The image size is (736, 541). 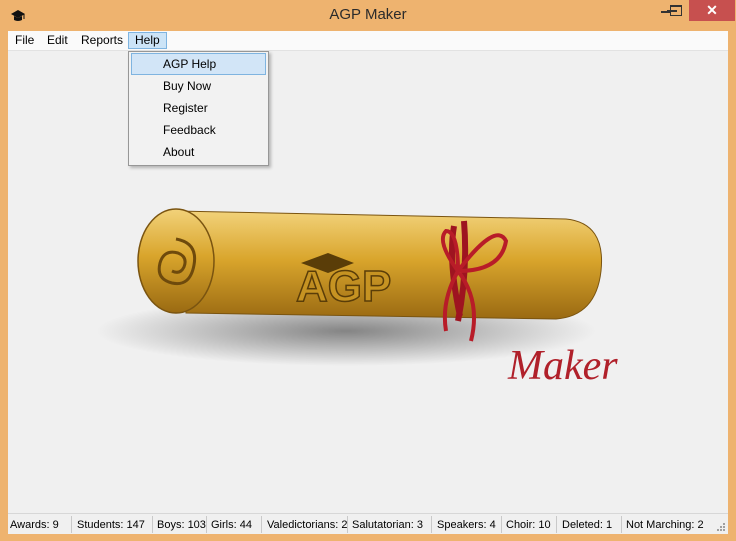 I want to click on status-salutatorian: Salutatorian: 3, so click(x=387, y=525).